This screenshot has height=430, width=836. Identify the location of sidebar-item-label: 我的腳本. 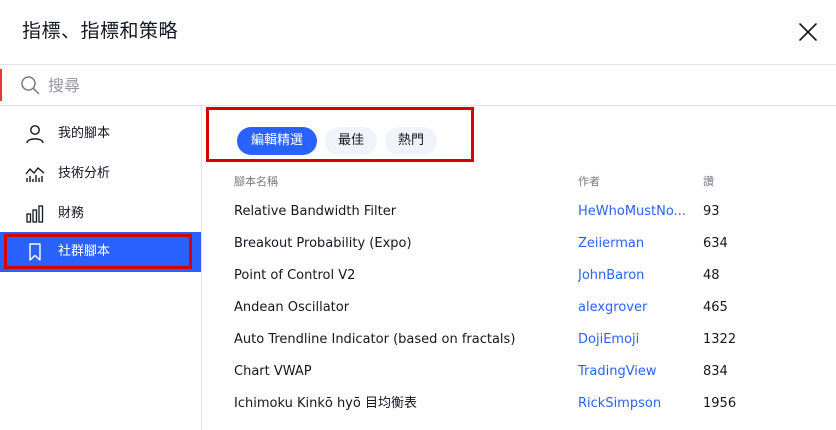
(84, 133).